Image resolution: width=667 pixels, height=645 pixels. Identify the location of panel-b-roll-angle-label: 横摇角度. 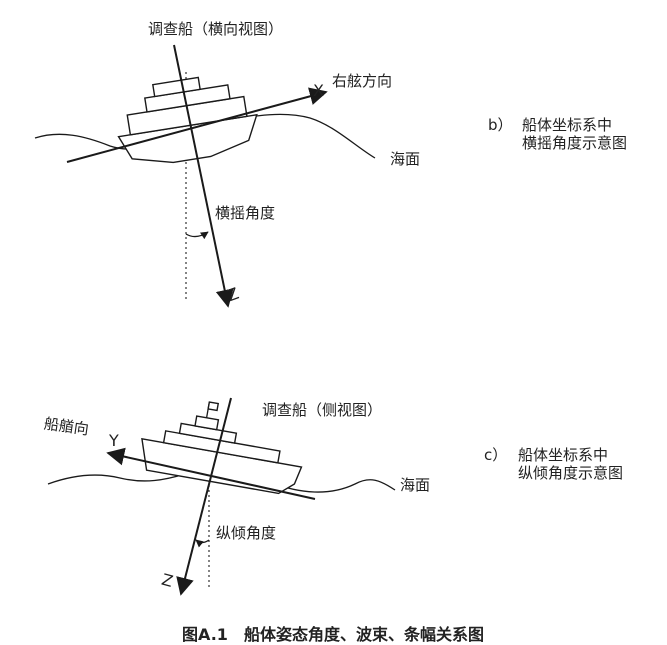
(245, 213).